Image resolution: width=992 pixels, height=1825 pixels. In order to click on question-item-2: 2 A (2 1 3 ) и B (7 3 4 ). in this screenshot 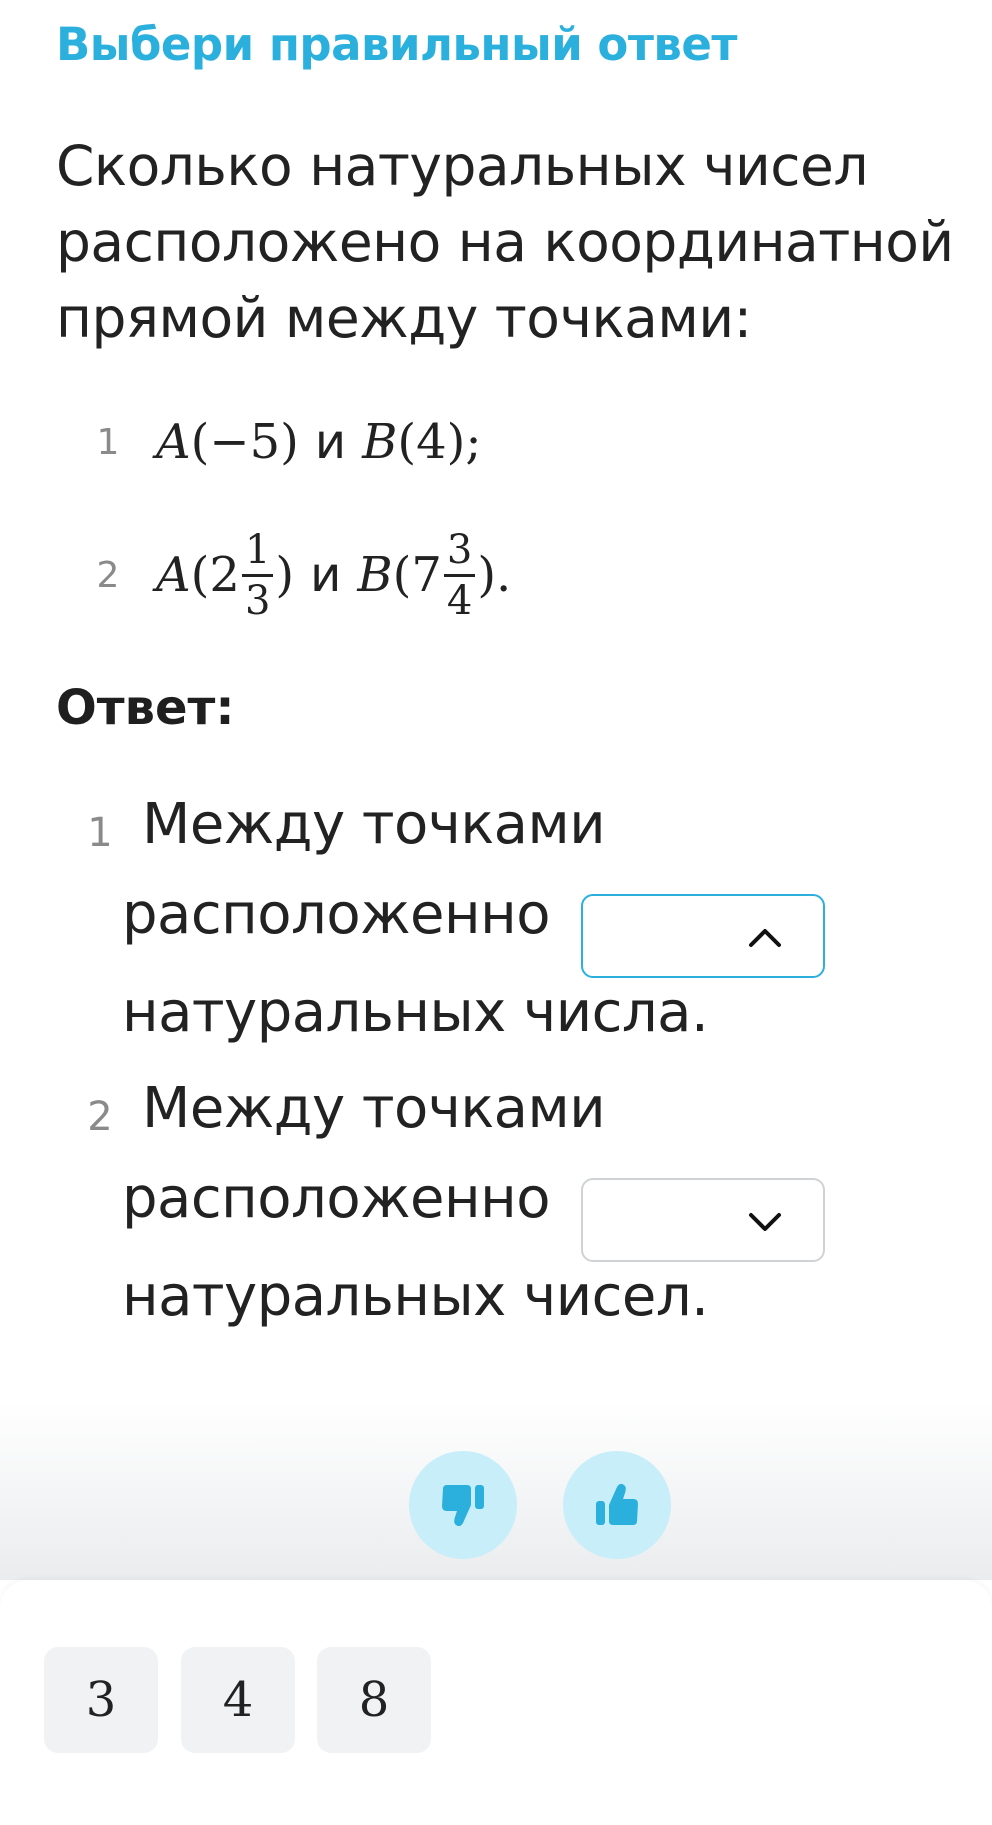, I will do `click(284, 575)`.